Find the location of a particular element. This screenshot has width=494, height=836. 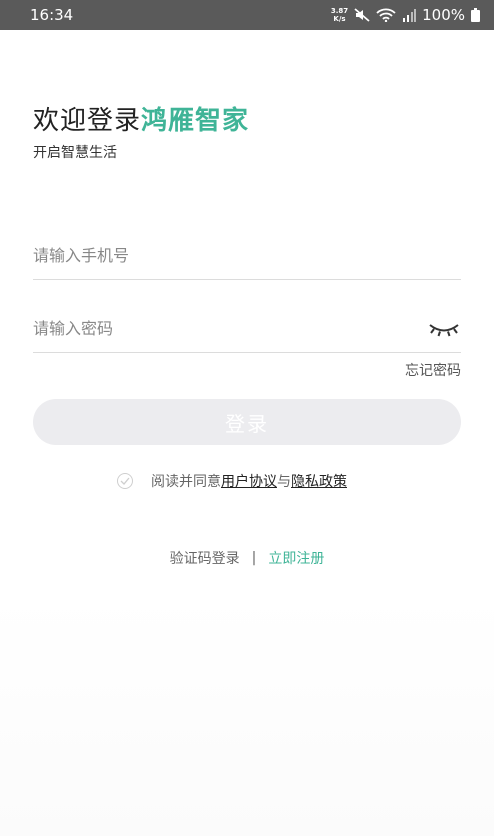

phone-input is located at coordinates (213, 255).